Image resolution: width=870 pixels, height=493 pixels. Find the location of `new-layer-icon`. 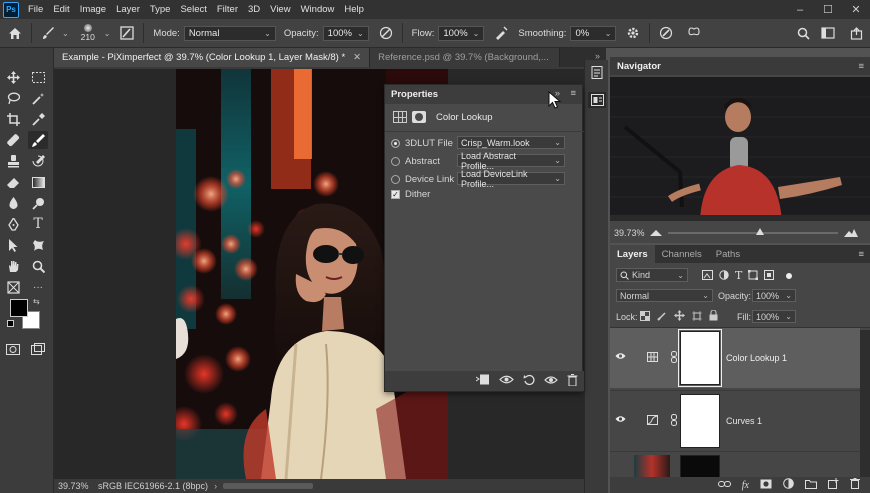

new-layer-icon is located at coordinates (833, 485).